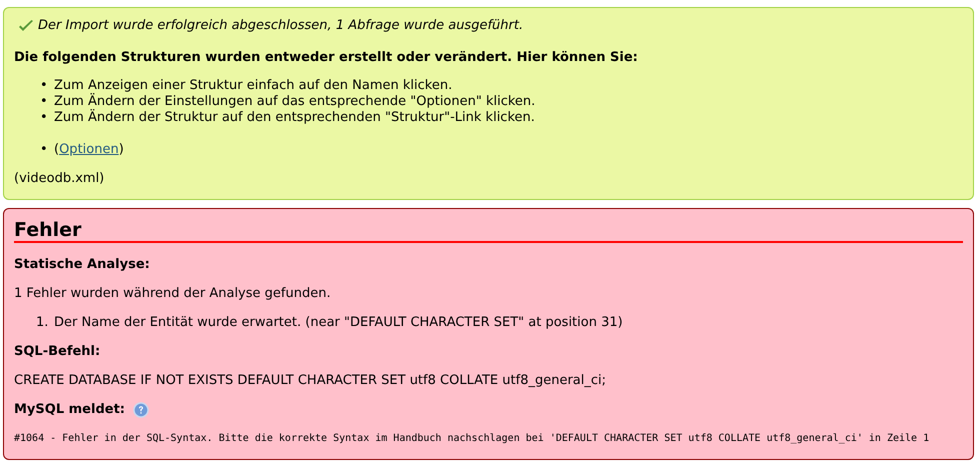 The height and width of the screenshot is (471, 977). I want to click on success-message: Der Import wurde erfolgreich abgeschlossen, 1 Abfrage wurde ausgeführt., so click(281, 26).